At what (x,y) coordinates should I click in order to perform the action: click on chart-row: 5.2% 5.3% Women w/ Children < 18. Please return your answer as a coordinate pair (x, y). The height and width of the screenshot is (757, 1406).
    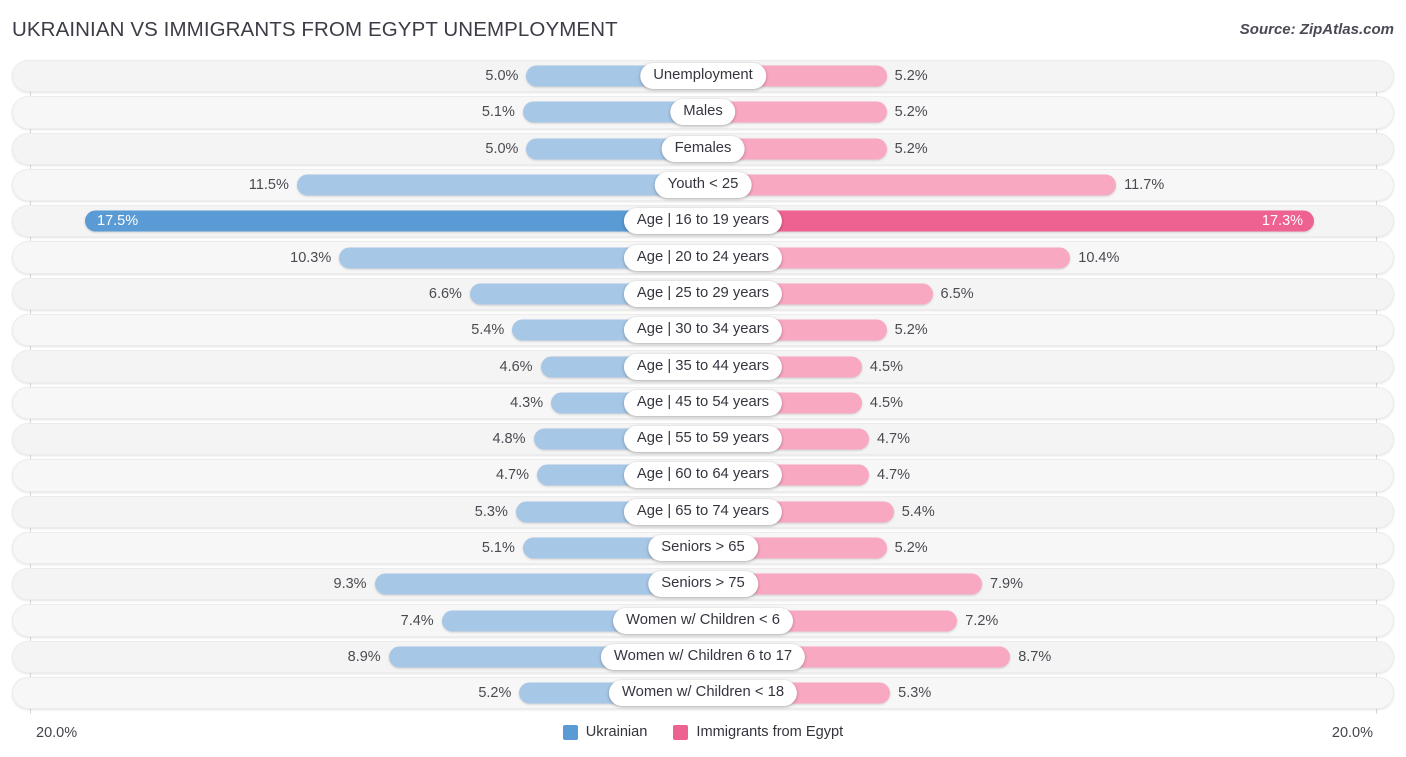
    Looking at the image, I should click on (703, 693).